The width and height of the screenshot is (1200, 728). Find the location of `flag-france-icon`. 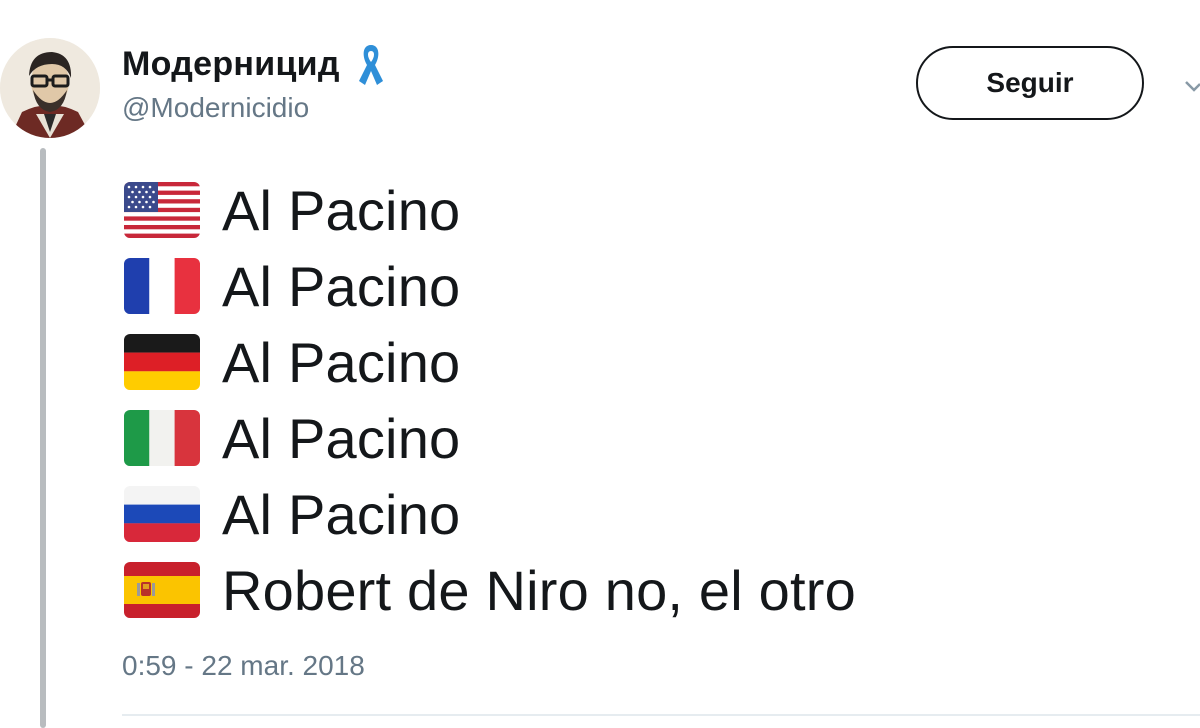

flag-france-icon is located at coordinates (162, 286).